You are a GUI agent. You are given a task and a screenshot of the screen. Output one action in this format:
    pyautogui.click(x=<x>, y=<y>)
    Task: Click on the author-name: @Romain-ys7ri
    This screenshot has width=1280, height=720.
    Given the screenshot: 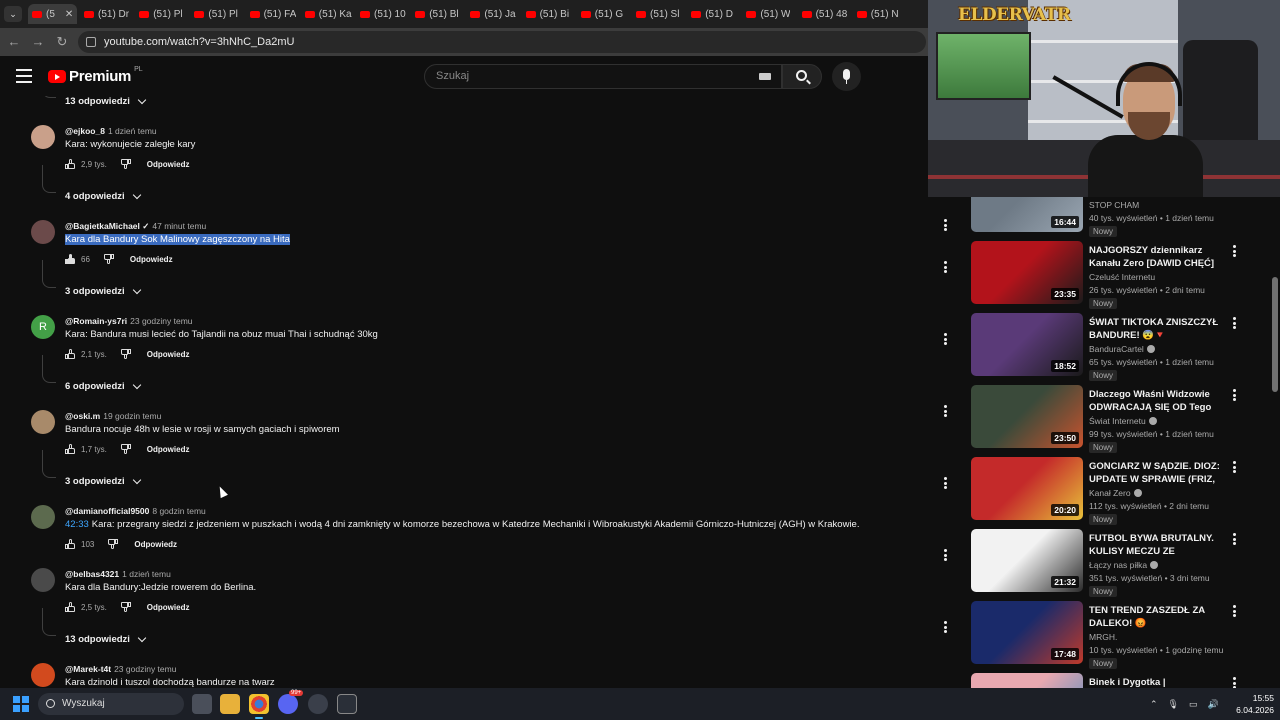 What is the action you would take?
    pyautogui.click(x=96, y=321)
    